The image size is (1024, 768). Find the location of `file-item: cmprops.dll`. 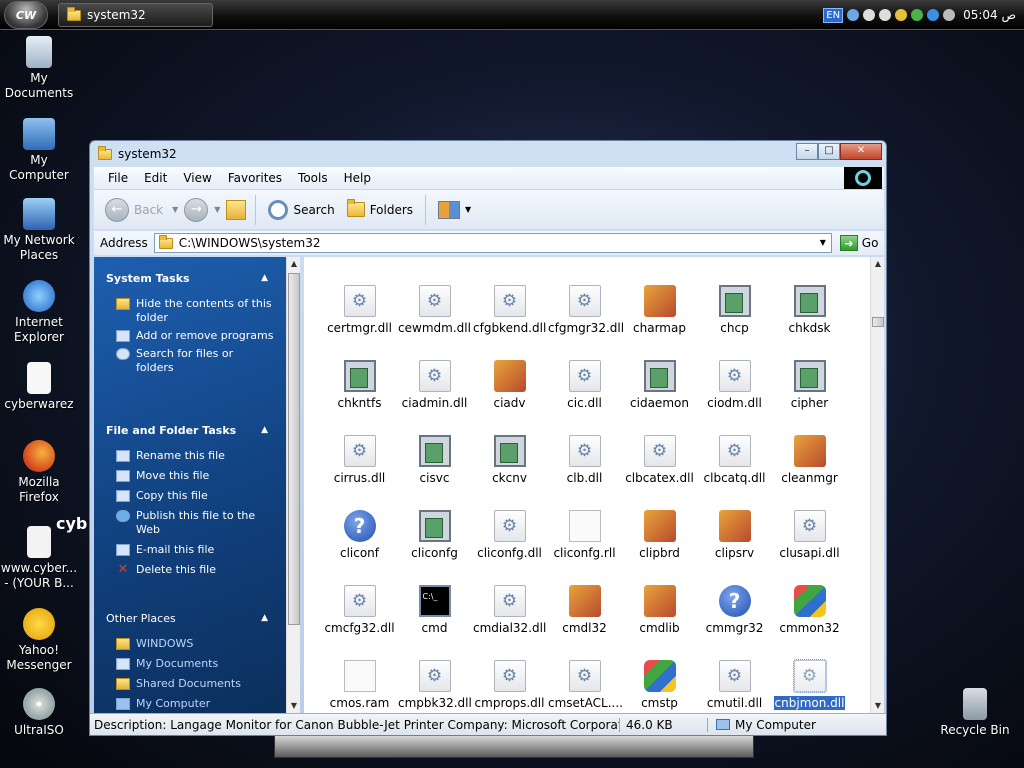

file-item: cmprops.dll is located at coordinates (509, 685).